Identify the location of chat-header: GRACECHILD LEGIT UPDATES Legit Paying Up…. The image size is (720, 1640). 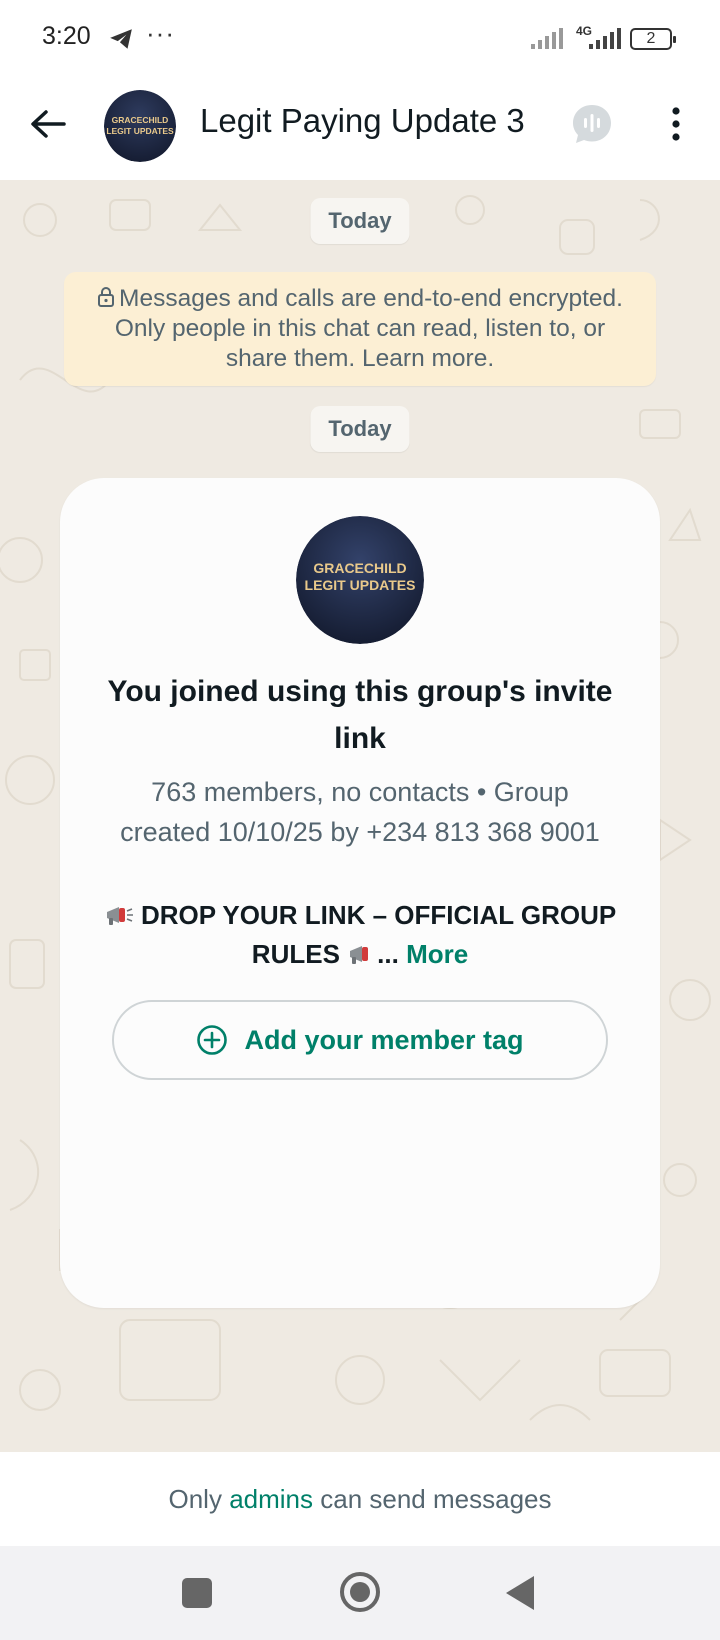
(360, 129).